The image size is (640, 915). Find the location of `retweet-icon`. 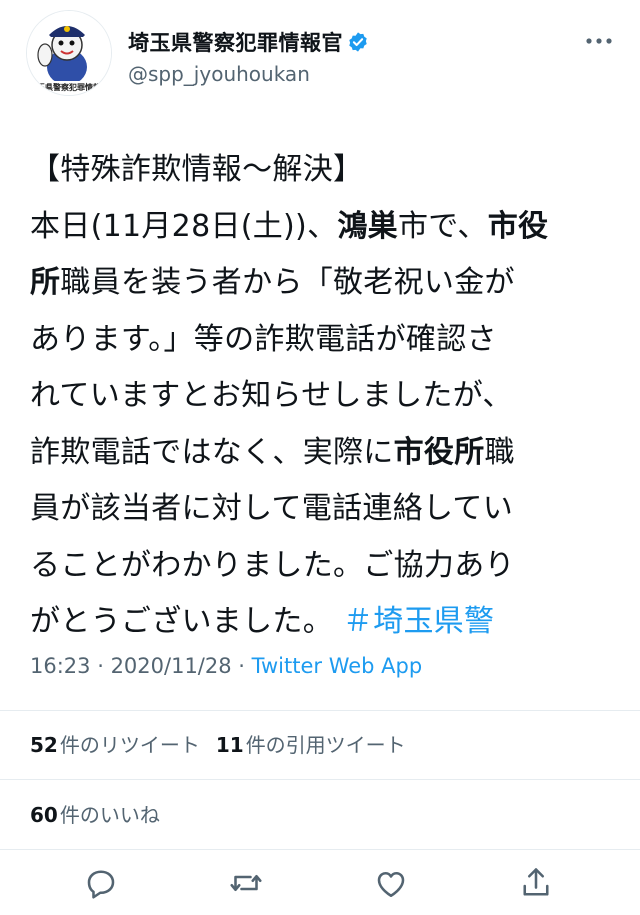

retweet-icon is located at coordinates (246, 883).